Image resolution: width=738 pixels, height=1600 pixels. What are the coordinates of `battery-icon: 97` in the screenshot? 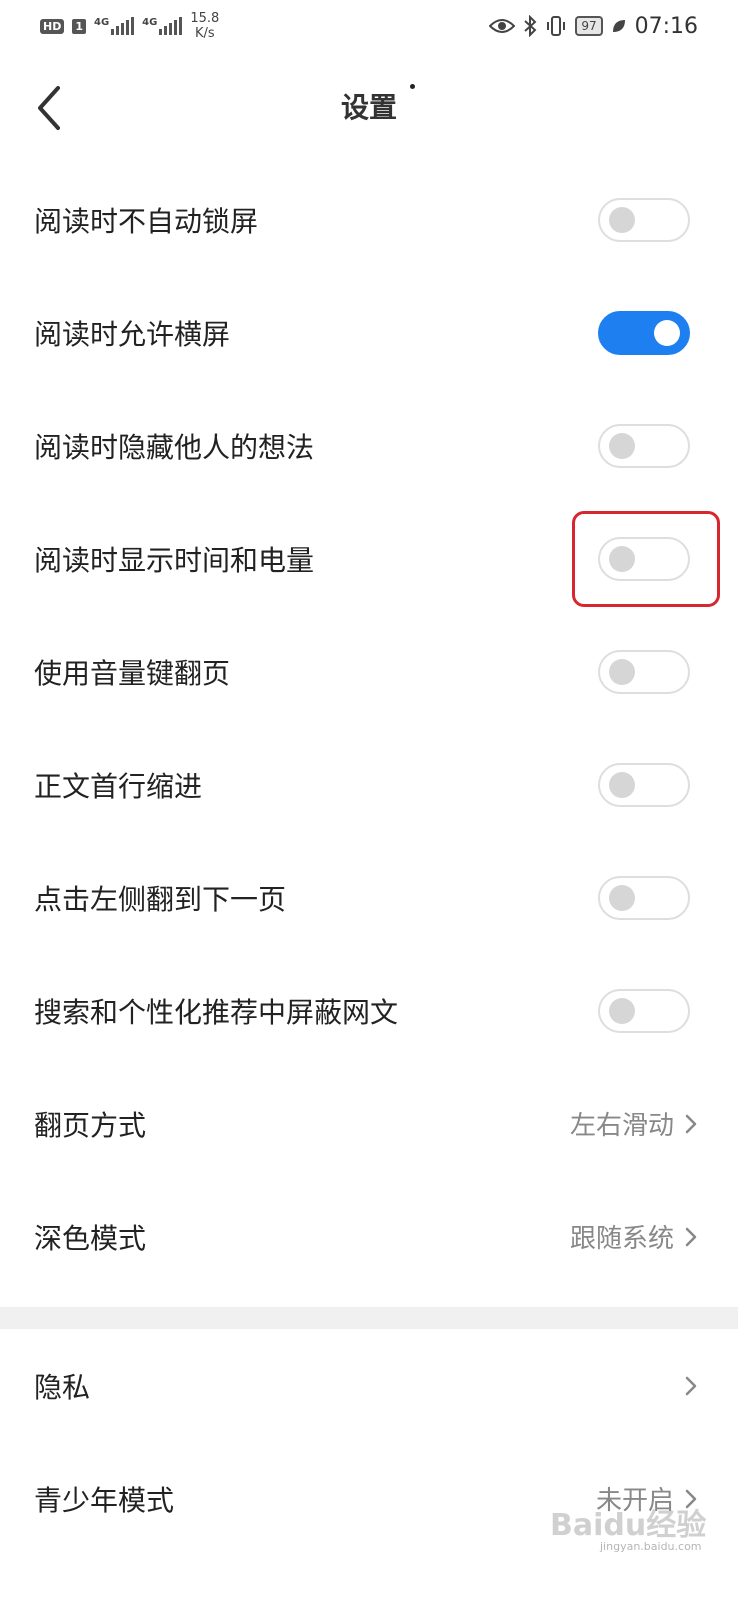 It's located at (589, 26).